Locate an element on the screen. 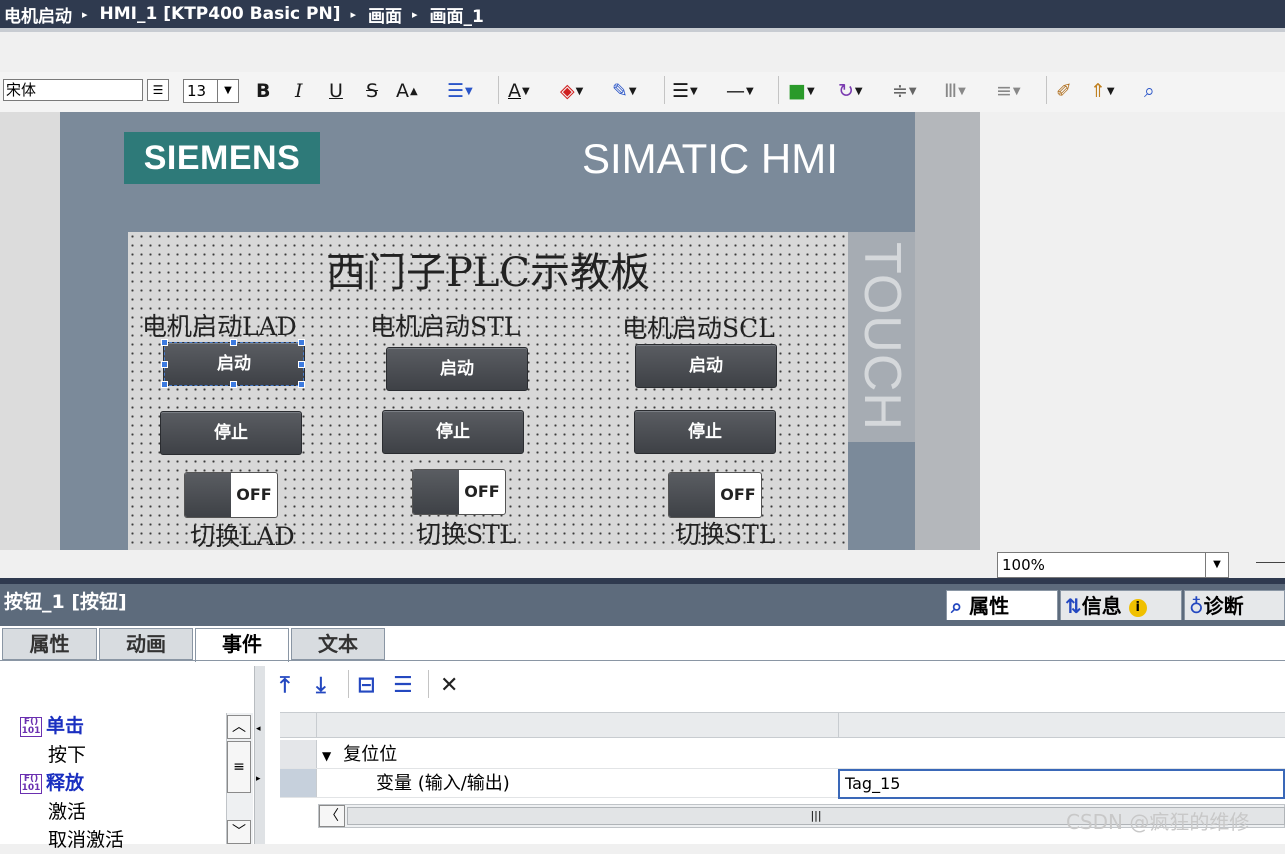 Image resolution: width=1285 pixels, height=854 pixels. strikethrough-button: S is located at coordinates (372, 91).